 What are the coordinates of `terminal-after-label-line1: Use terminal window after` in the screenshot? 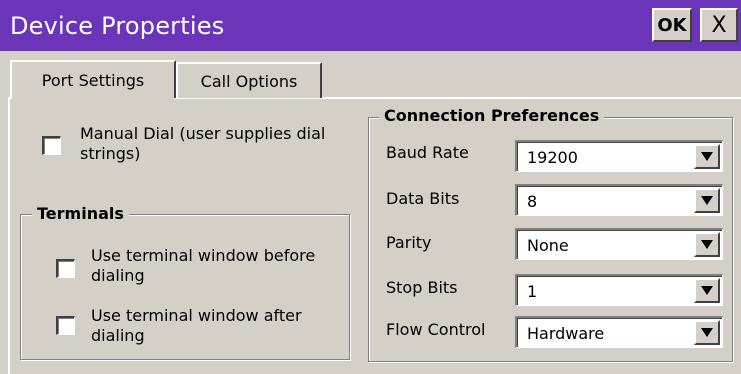 It's located at (196, 315).